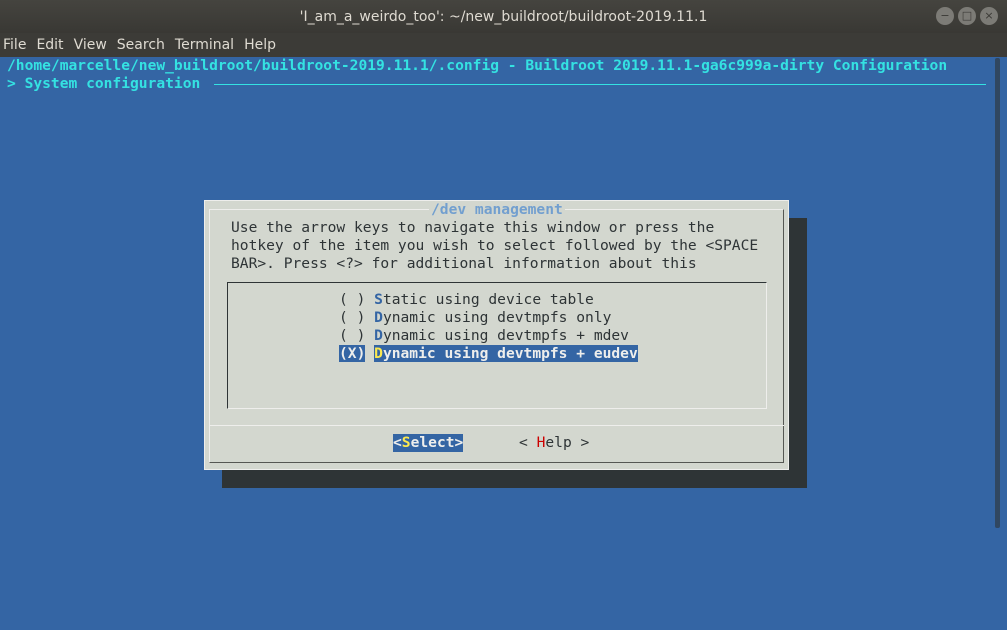  Describe the element at coordinates (14, 45) in the screenshot. I see `menu-file: File` at that location.